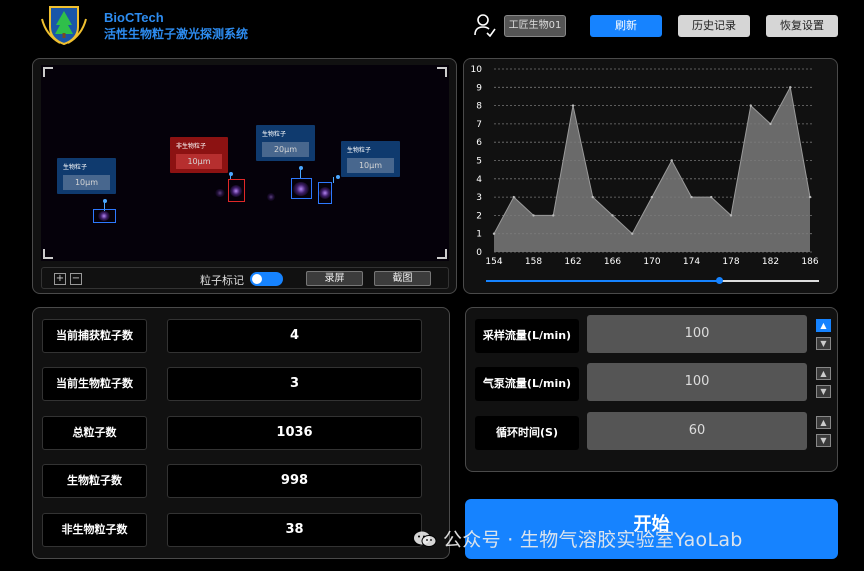 This screenshot has width=864, height=571. I want to click on y-tick-label: 7, so click(479, 125).